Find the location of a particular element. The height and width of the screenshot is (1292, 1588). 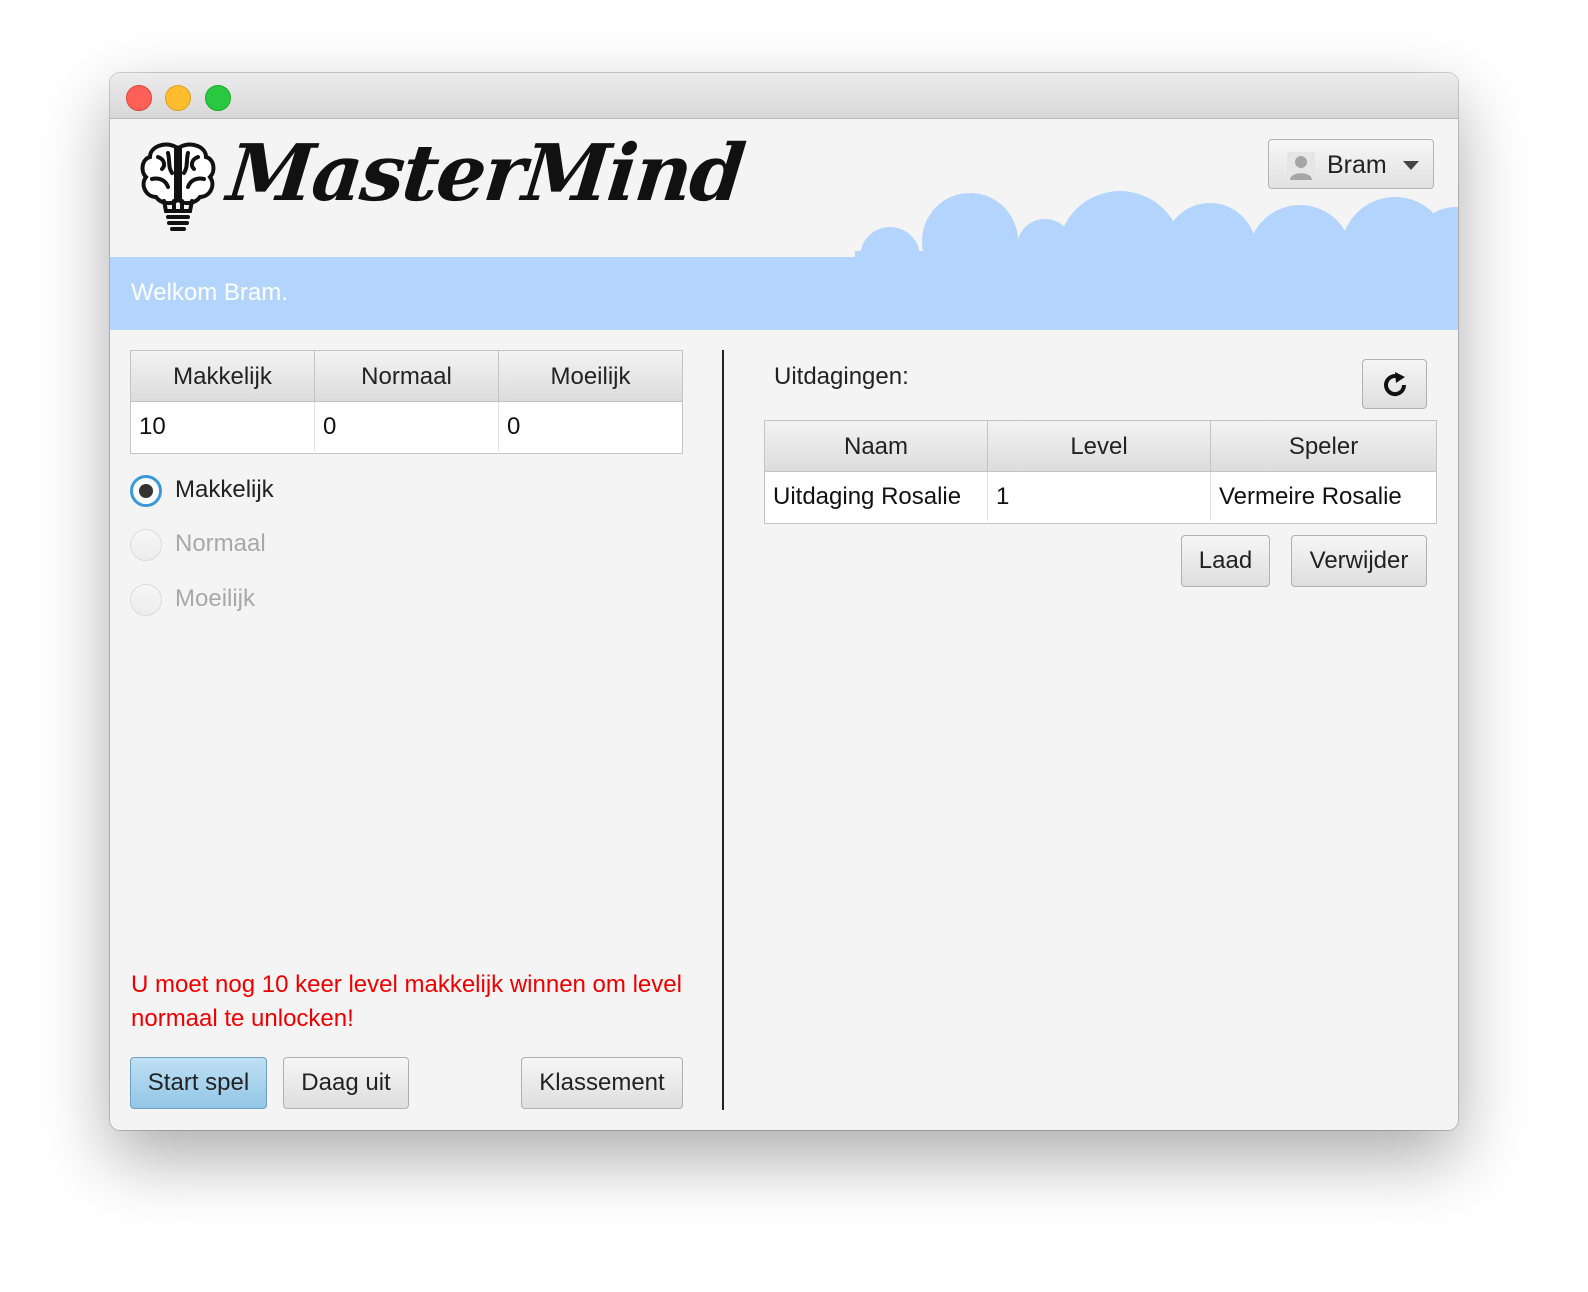

brain-bulb-icon is located at coordinates (178, 186).